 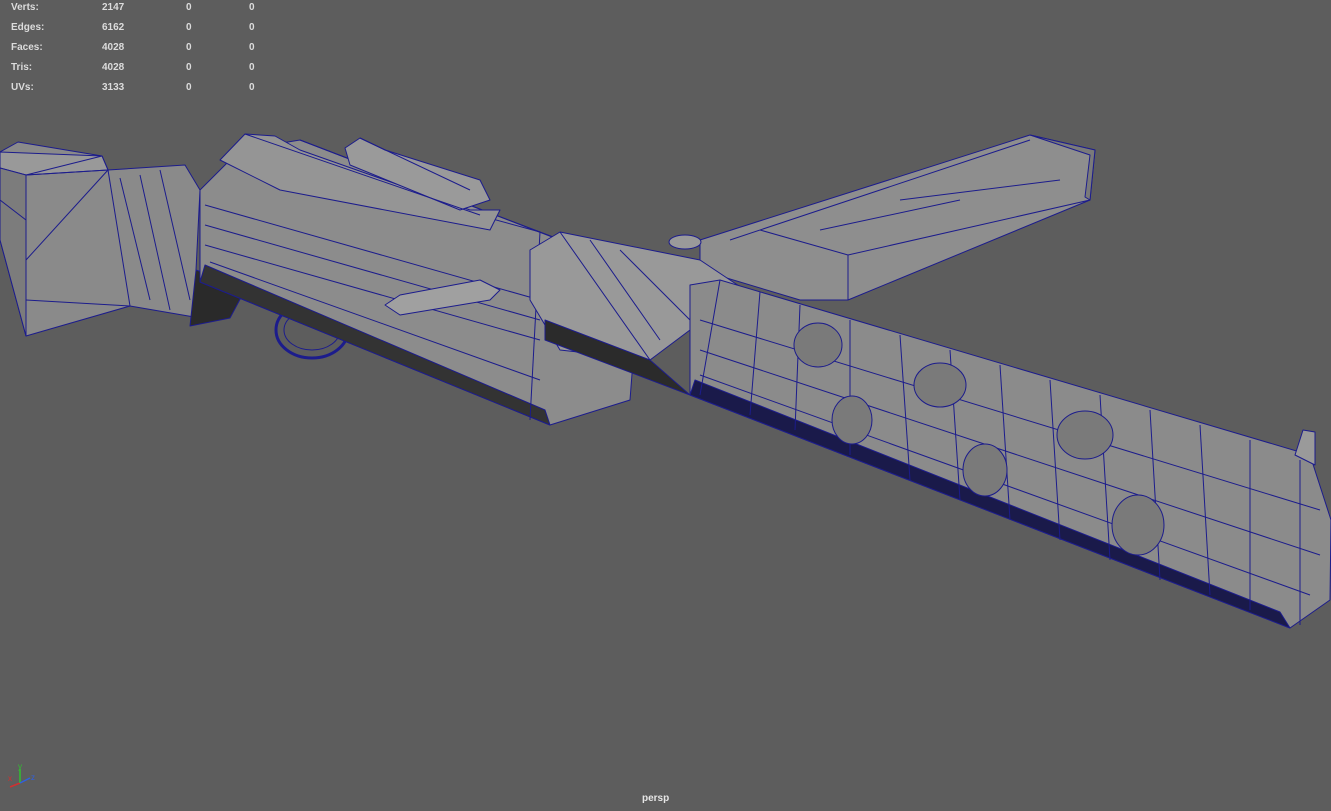 I want to click on hud-value-total: 3133, so click(x=113, y=87).